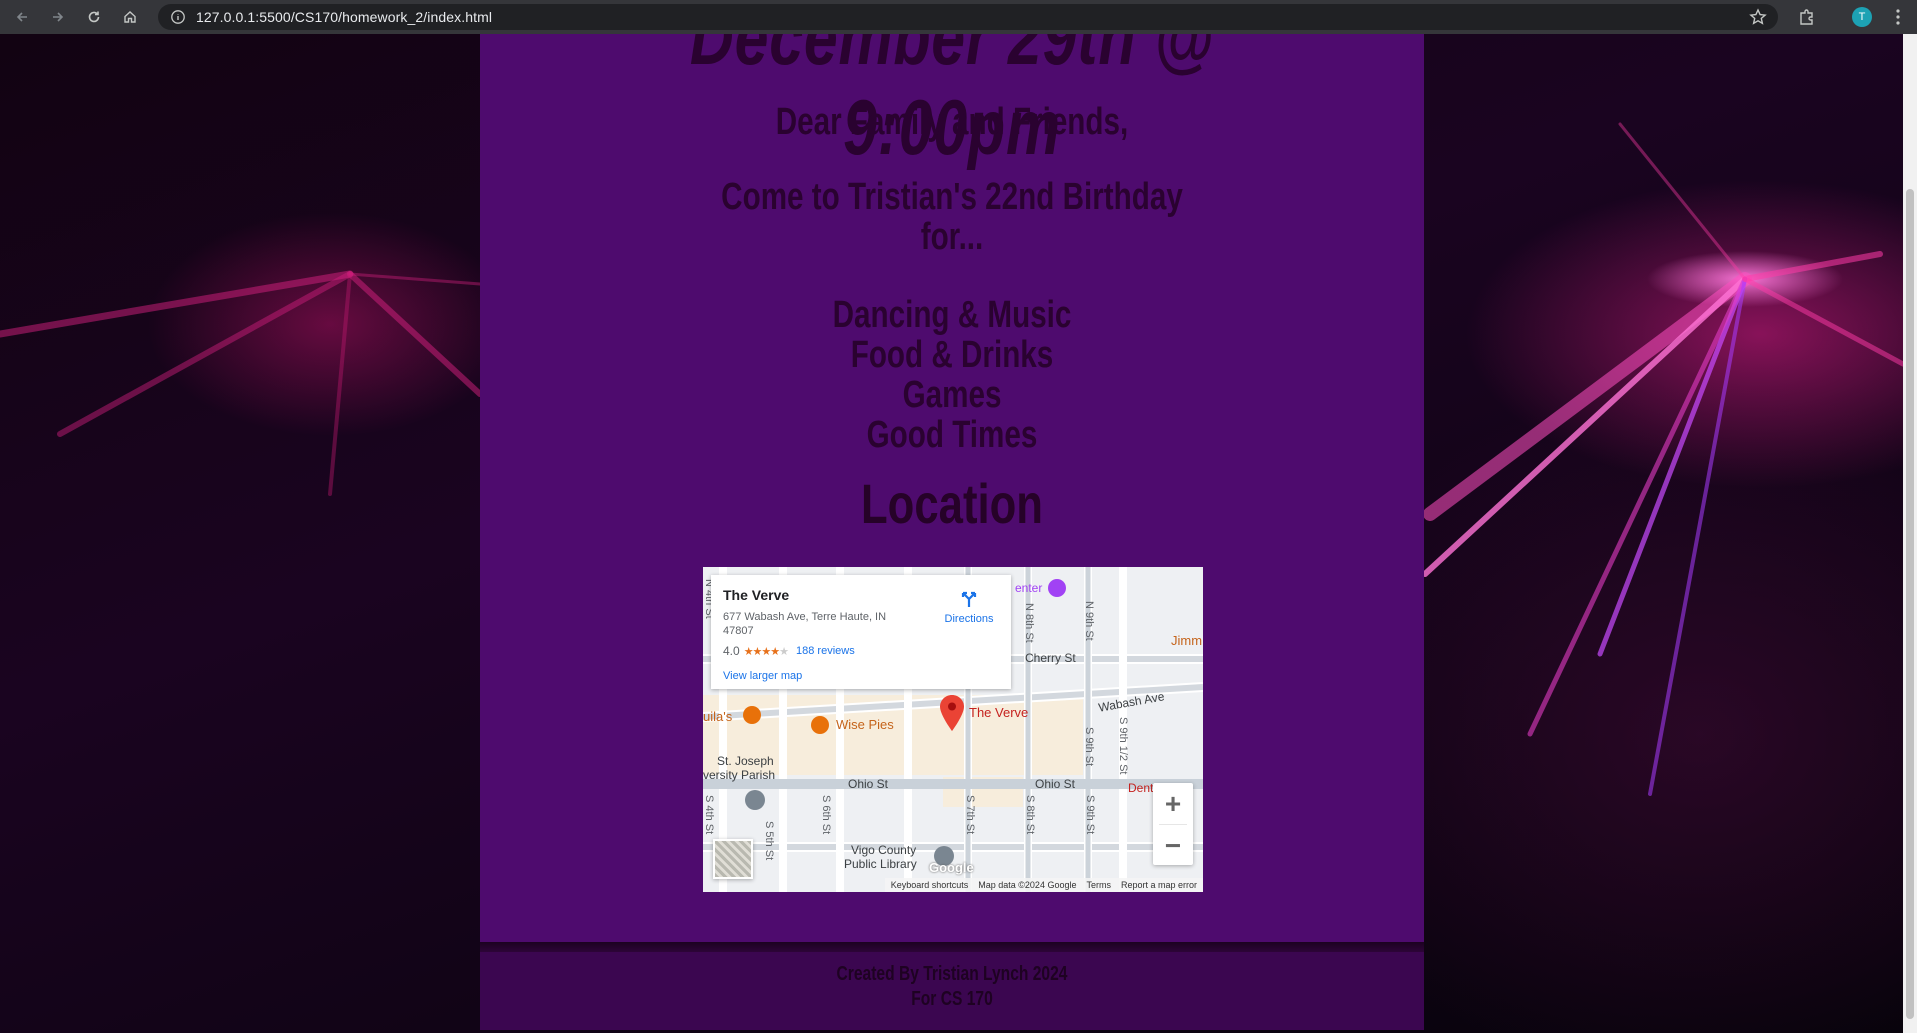 The height and width of the screenshot is (1033, 1917). What do you see at coordinates (1862, 17) in the screenshot?
I see `profile-avatar: T` at bounding box center [1862, 17].